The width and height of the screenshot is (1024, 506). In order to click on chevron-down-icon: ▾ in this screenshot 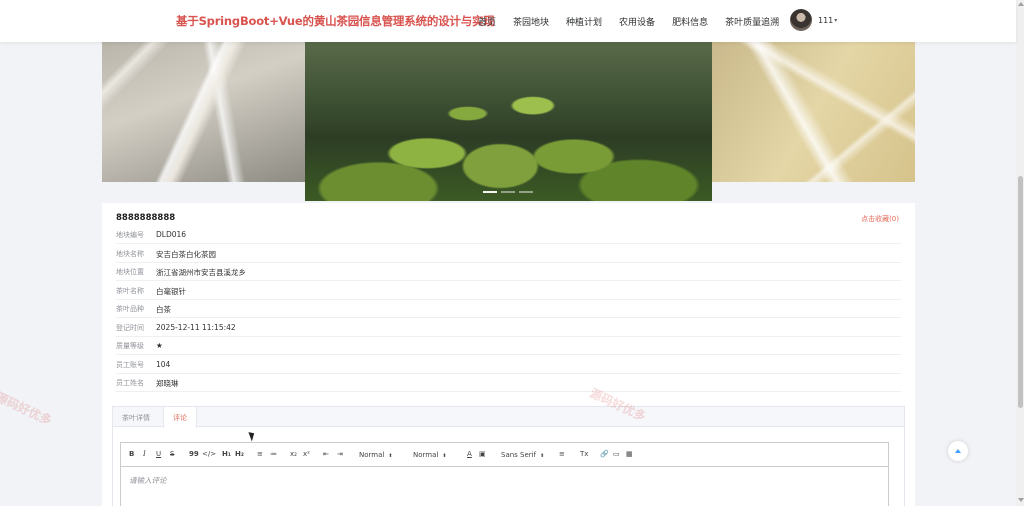, I will do `click(835, 20)`.